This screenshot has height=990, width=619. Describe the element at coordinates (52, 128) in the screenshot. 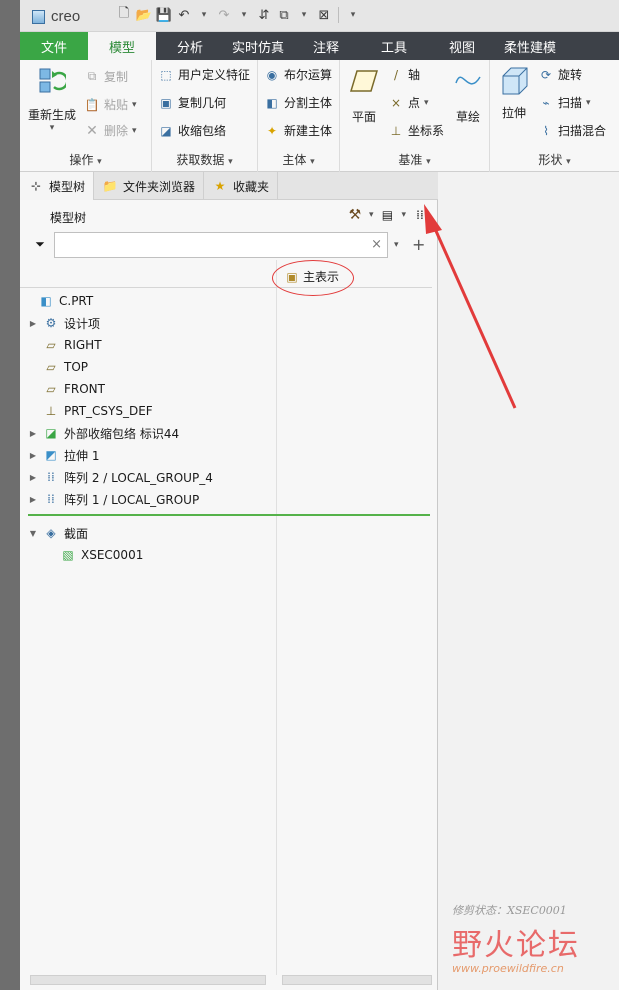

I see `regenerate-dropdown-icon: ▾` at that location.